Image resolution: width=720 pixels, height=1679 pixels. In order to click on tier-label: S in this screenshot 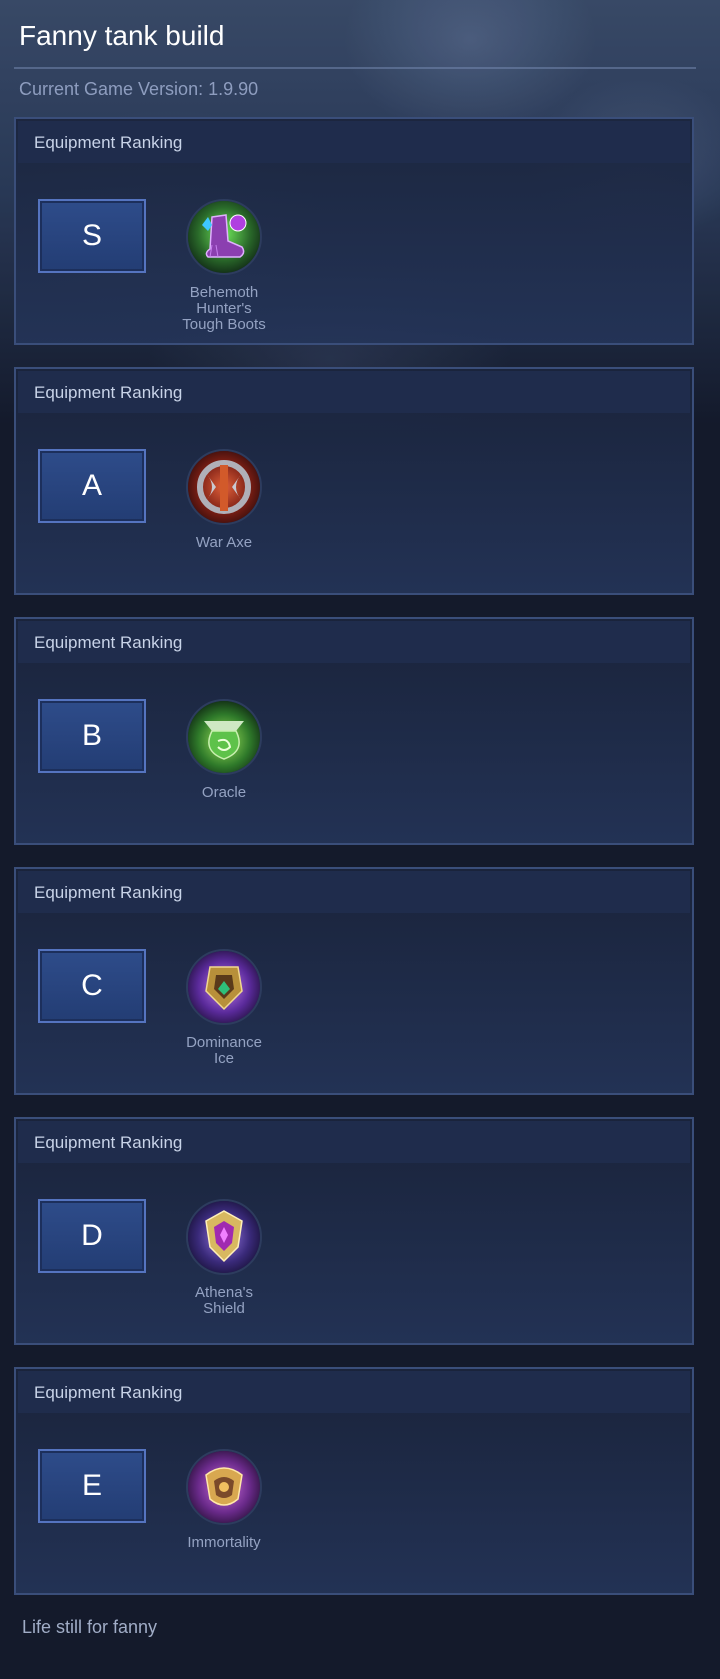, I will do `click(91, 235)`.